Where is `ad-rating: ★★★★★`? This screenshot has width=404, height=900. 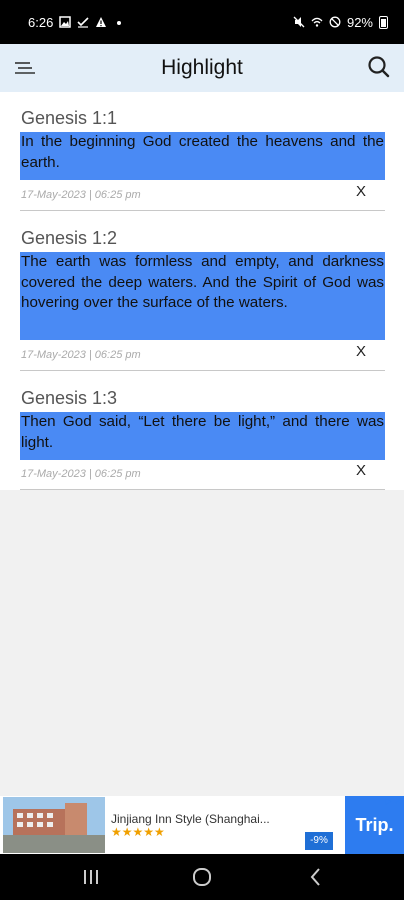 ad-rating: ★★★★★ is located at coordinates (138, 832).